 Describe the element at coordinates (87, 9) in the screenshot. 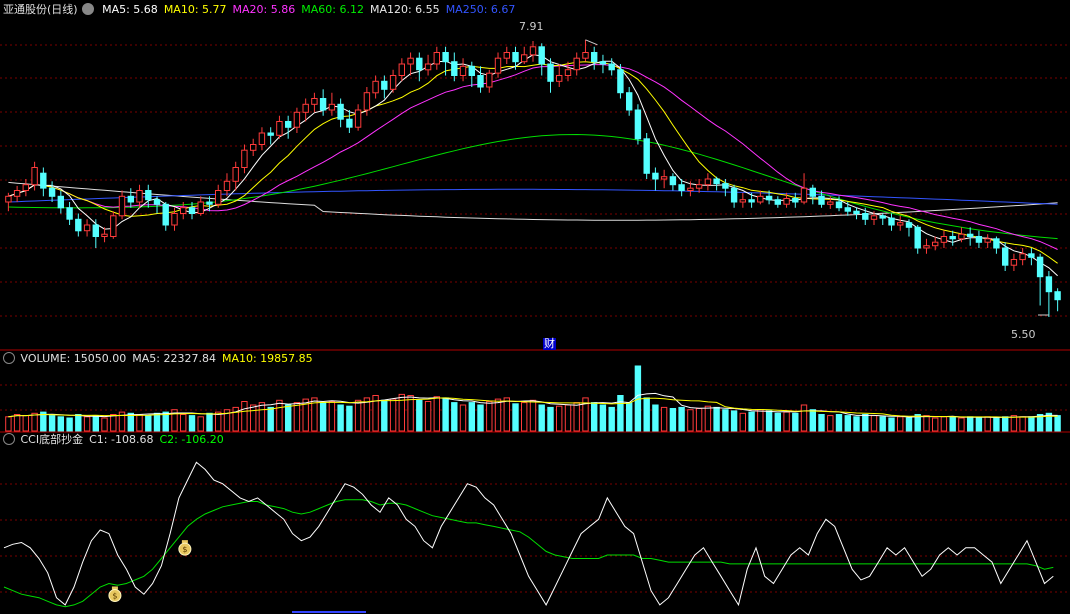

I see `settings-circle-icon` at that location.